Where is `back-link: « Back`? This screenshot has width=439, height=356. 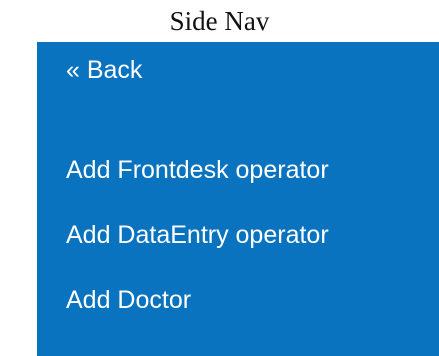
back-link: « Back is located at coordinates (104, 70).